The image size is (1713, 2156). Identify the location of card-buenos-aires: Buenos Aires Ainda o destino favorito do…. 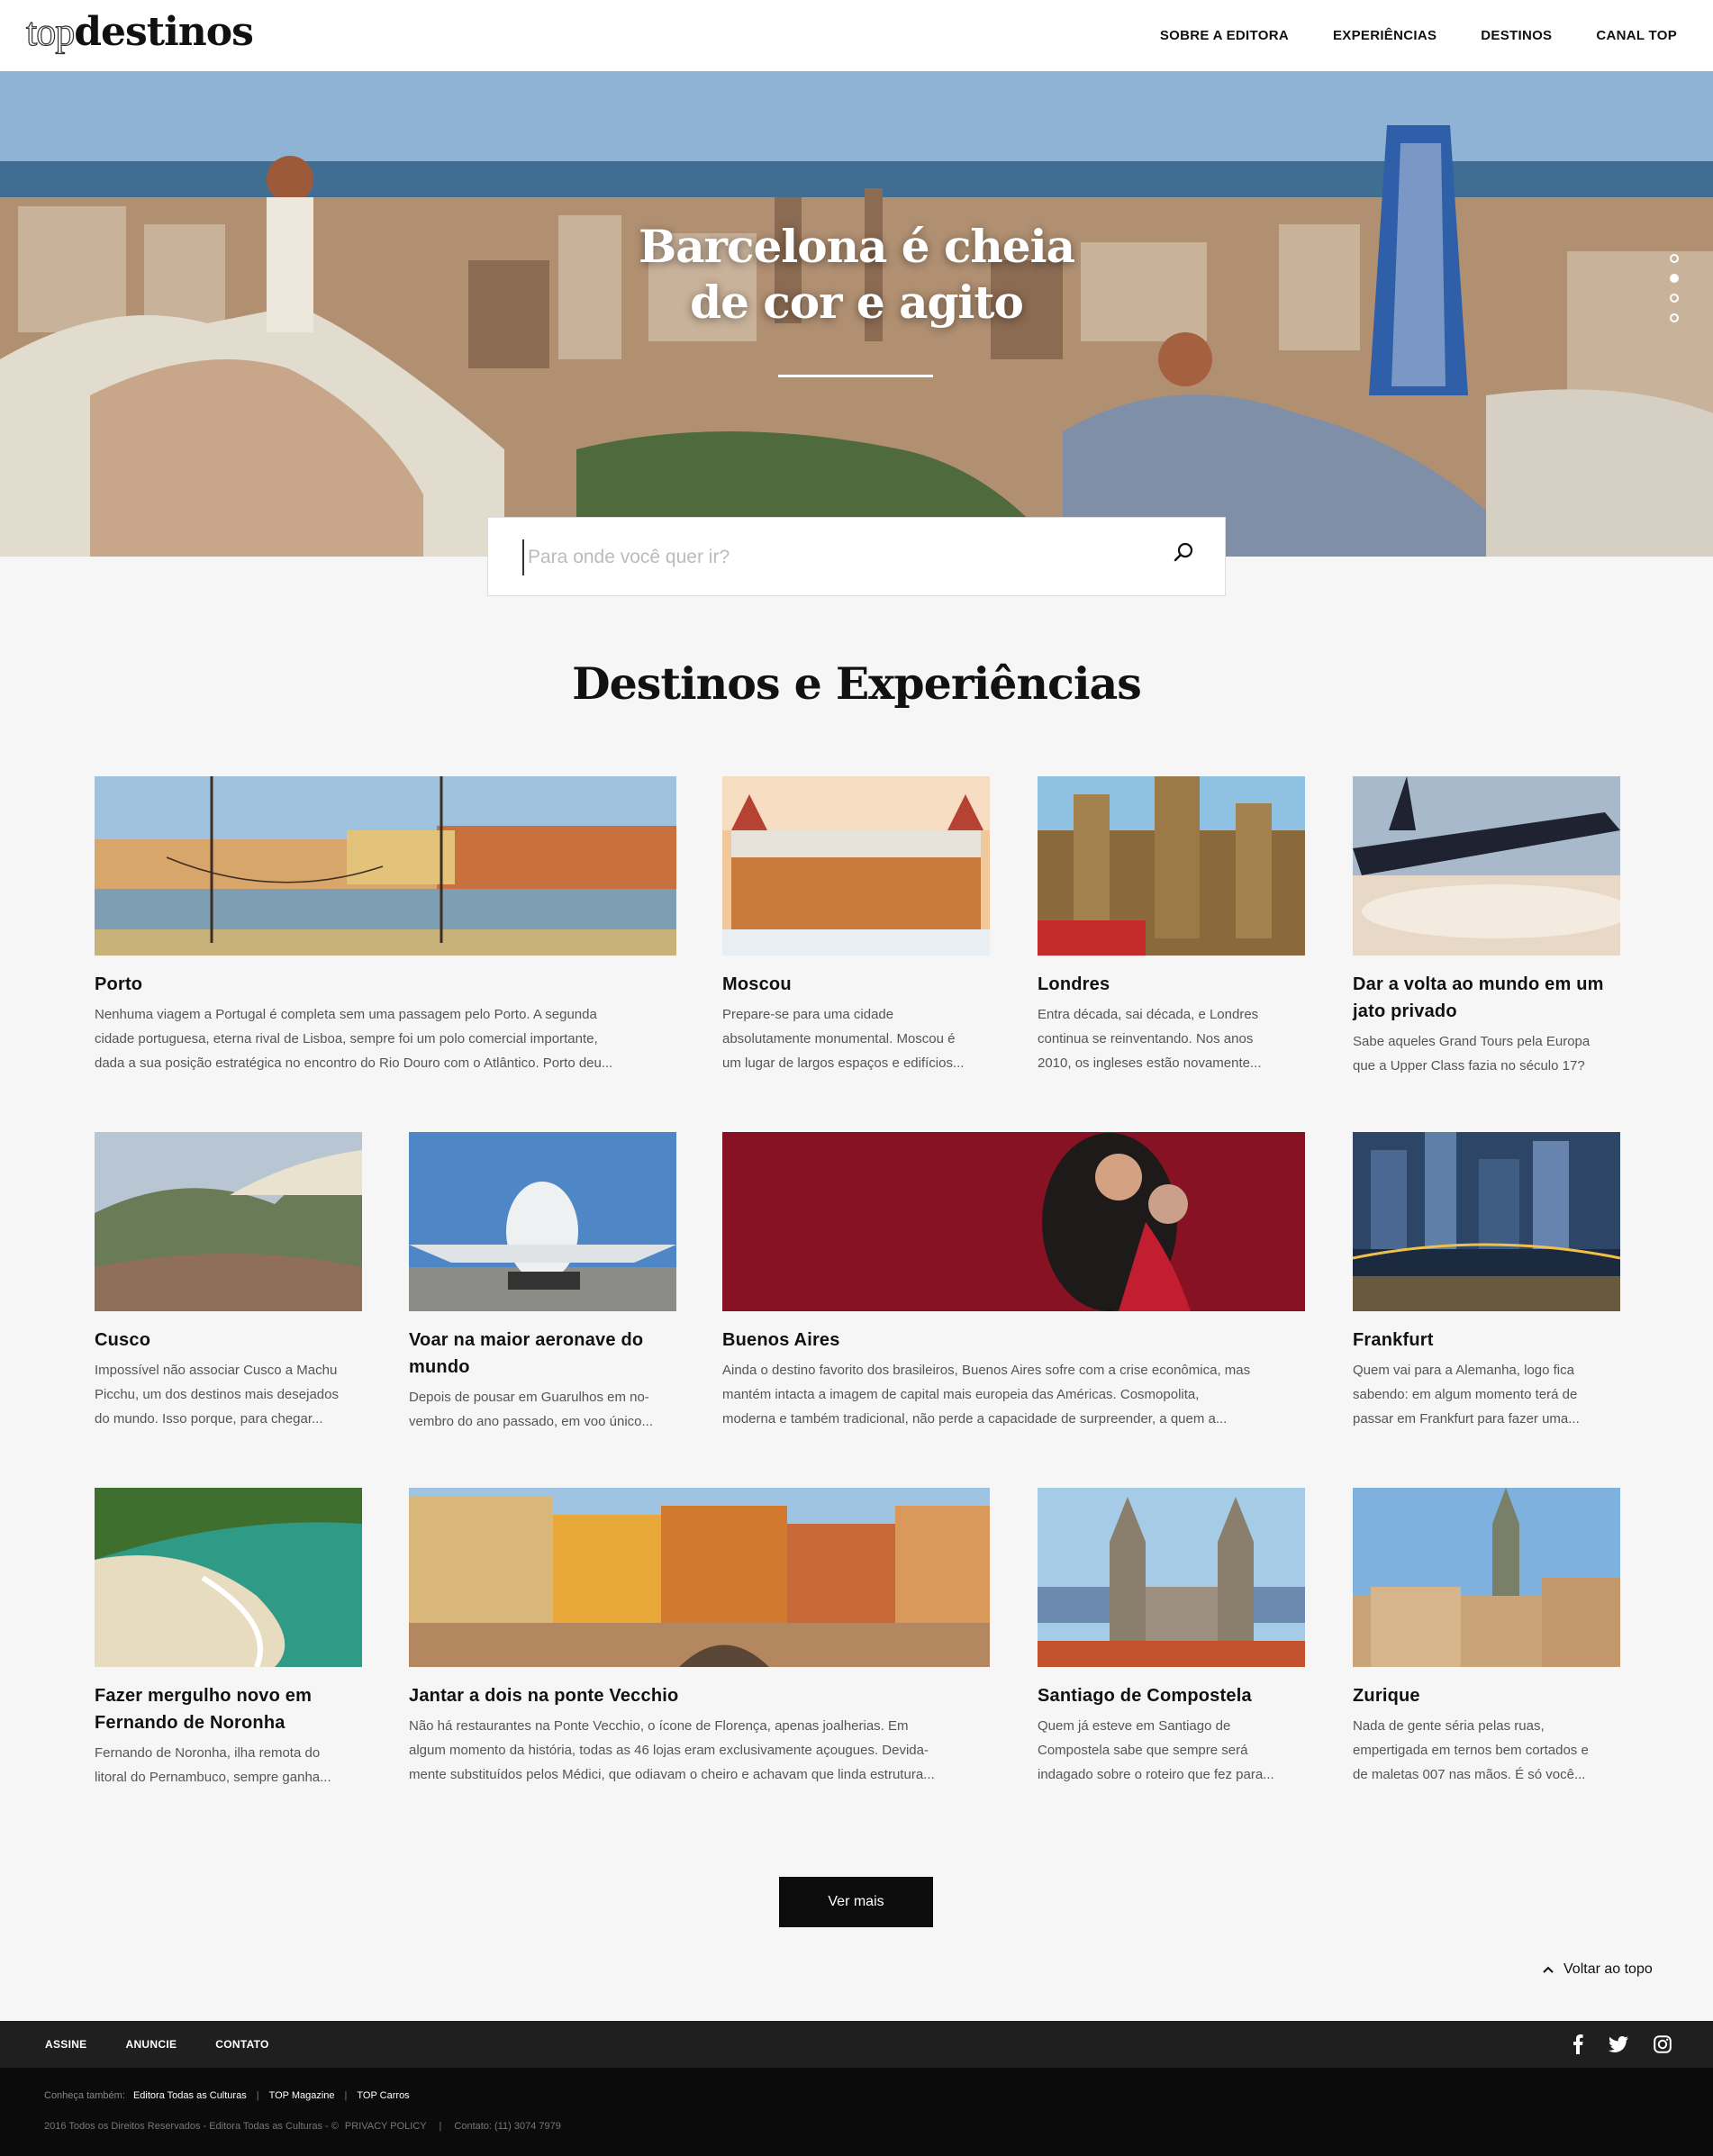
(1013, 1281).